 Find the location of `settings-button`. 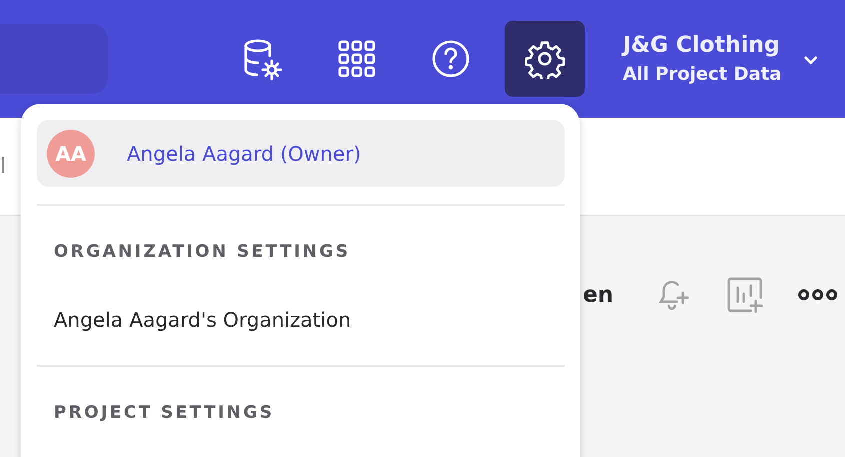

settings-button is located at coordinates (545, 59).